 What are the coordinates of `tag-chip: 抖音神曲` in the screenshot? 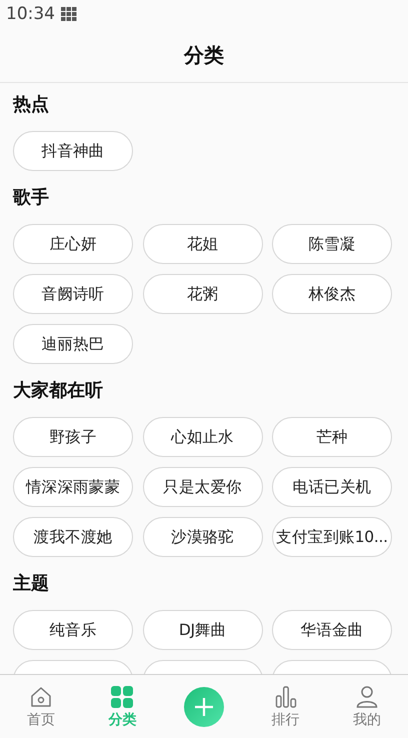 It's located at (73, 151).